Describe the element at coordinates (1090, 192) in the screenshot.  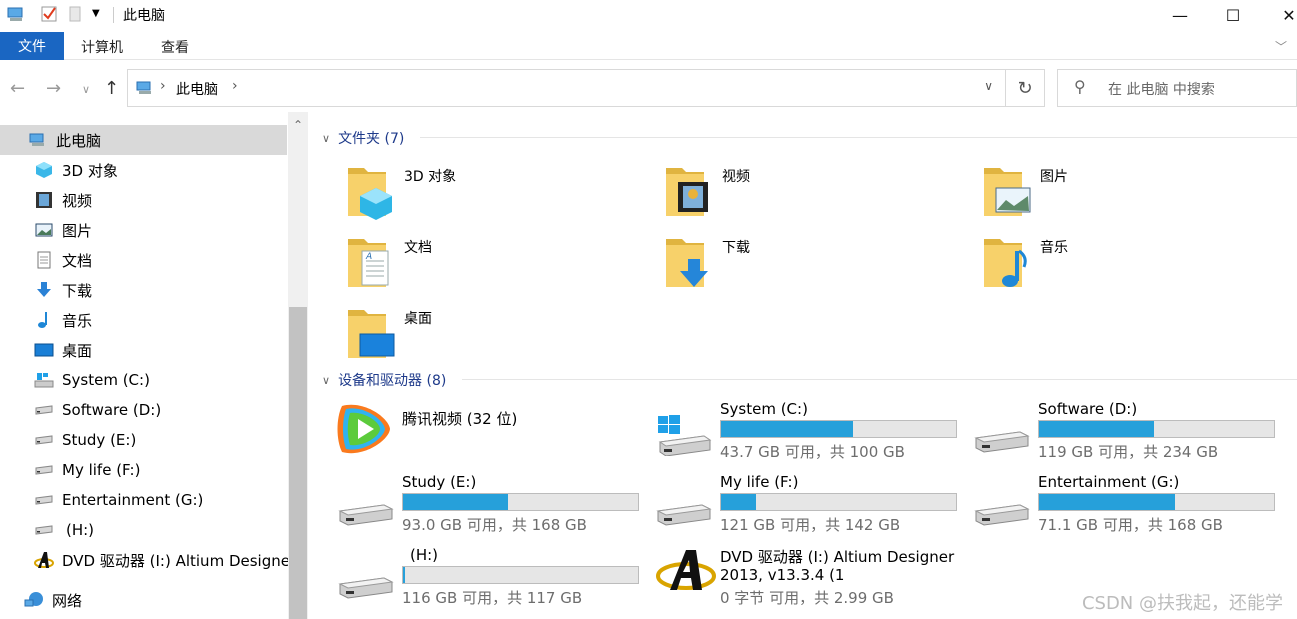
I see `folder-tile: 图片` at that location.